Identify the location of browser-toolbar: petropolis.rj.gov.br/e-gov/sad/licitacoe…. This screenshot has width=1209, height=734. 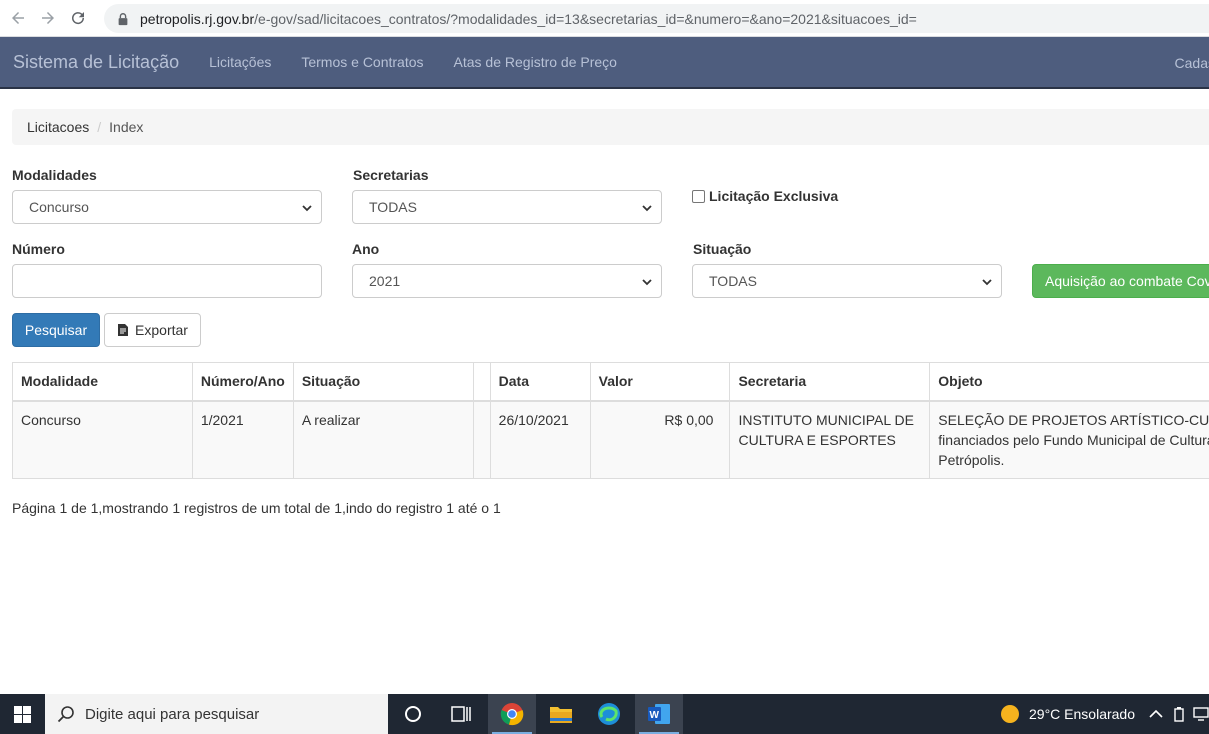
(604, 18).